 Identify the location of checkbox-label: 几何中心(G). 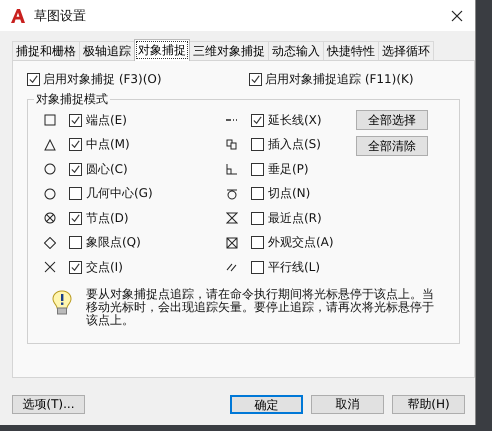
(119, 193).